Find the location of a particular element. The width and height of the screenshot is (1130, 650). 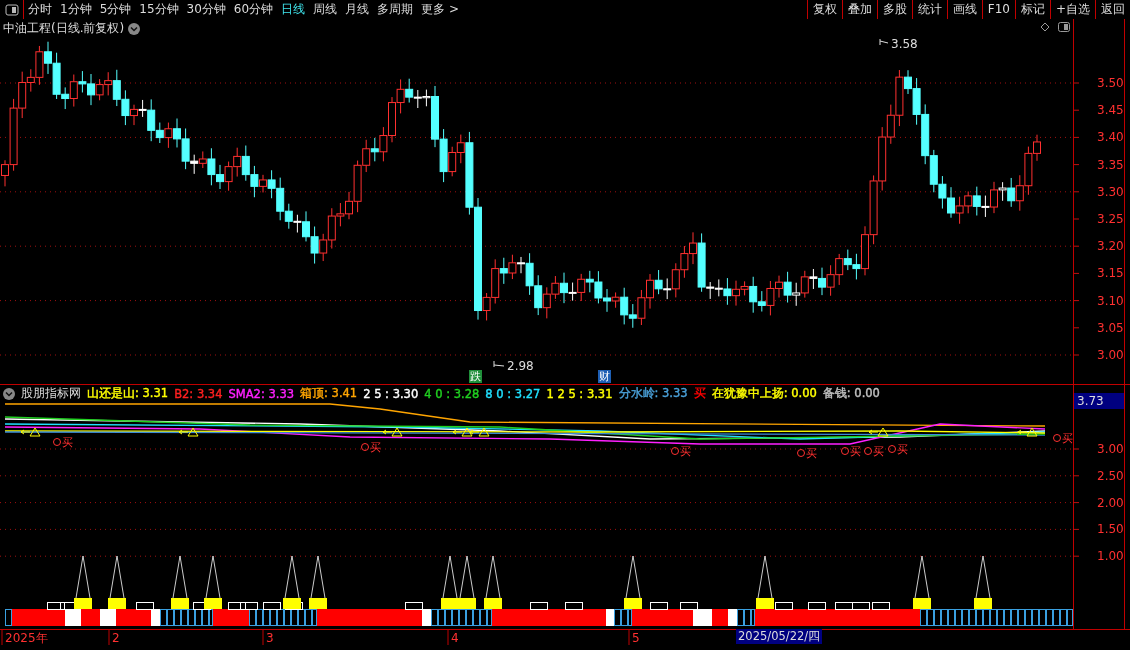

high-price-label: 3.58 is located at coordinates (904, 44).